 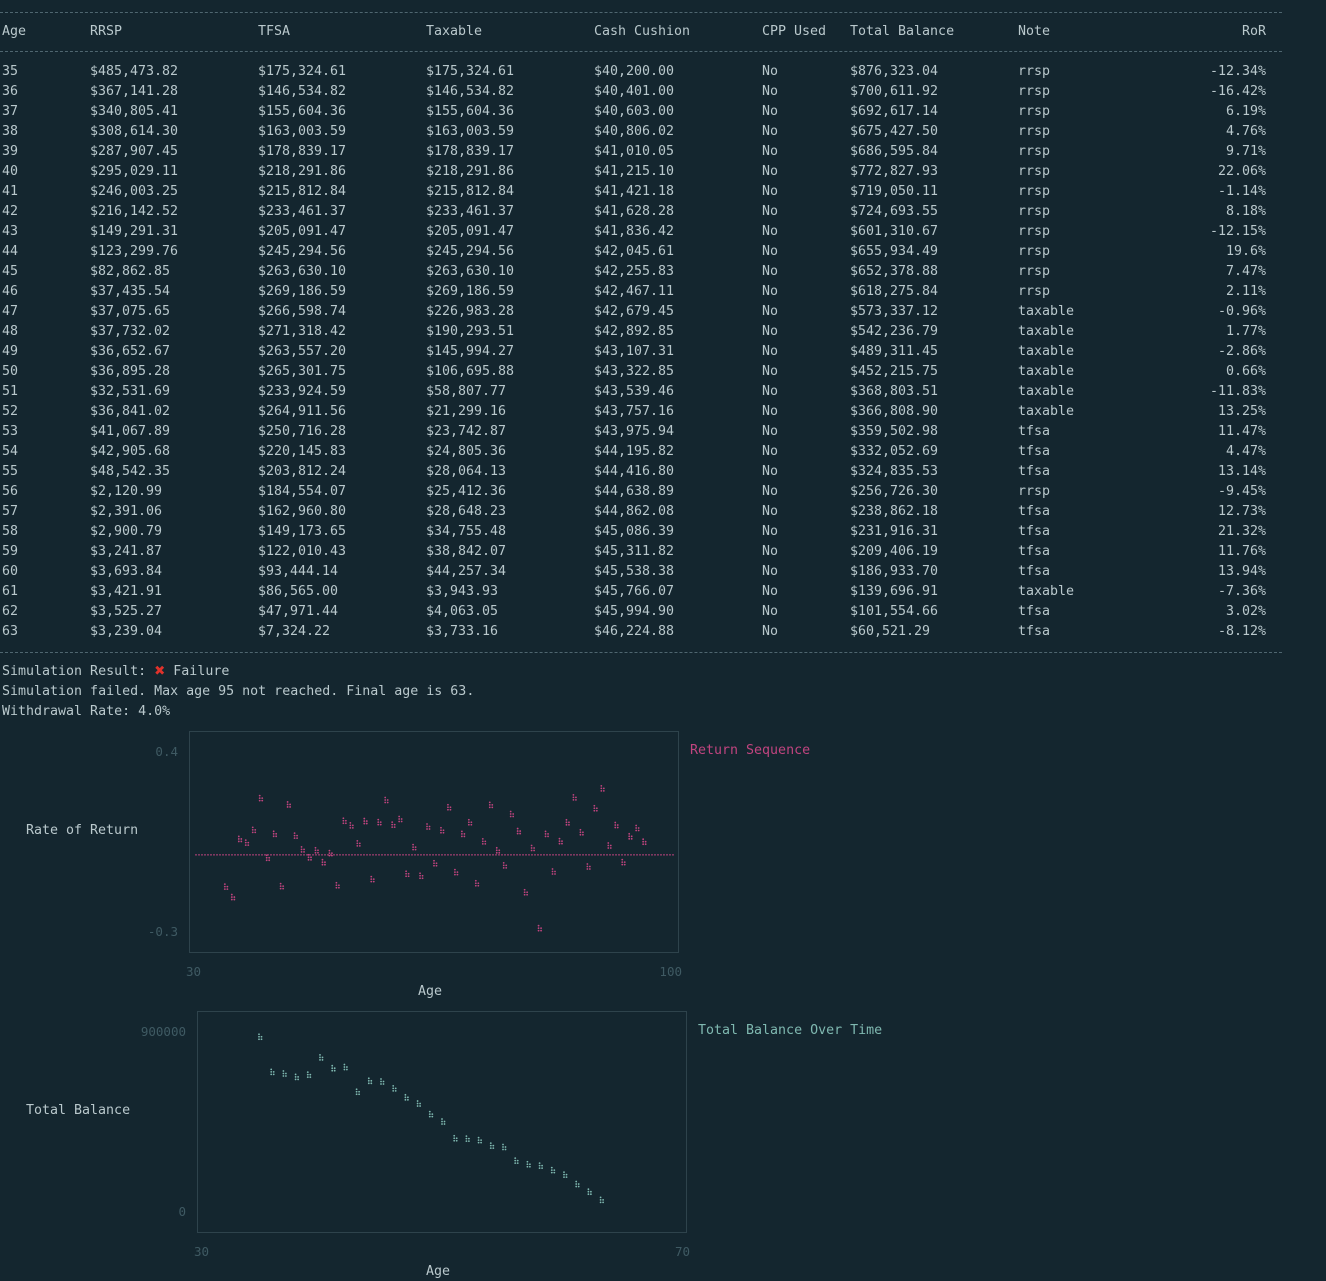 I want to click on cell-tfsa: $86,565.00, so click(x=298, y=591).